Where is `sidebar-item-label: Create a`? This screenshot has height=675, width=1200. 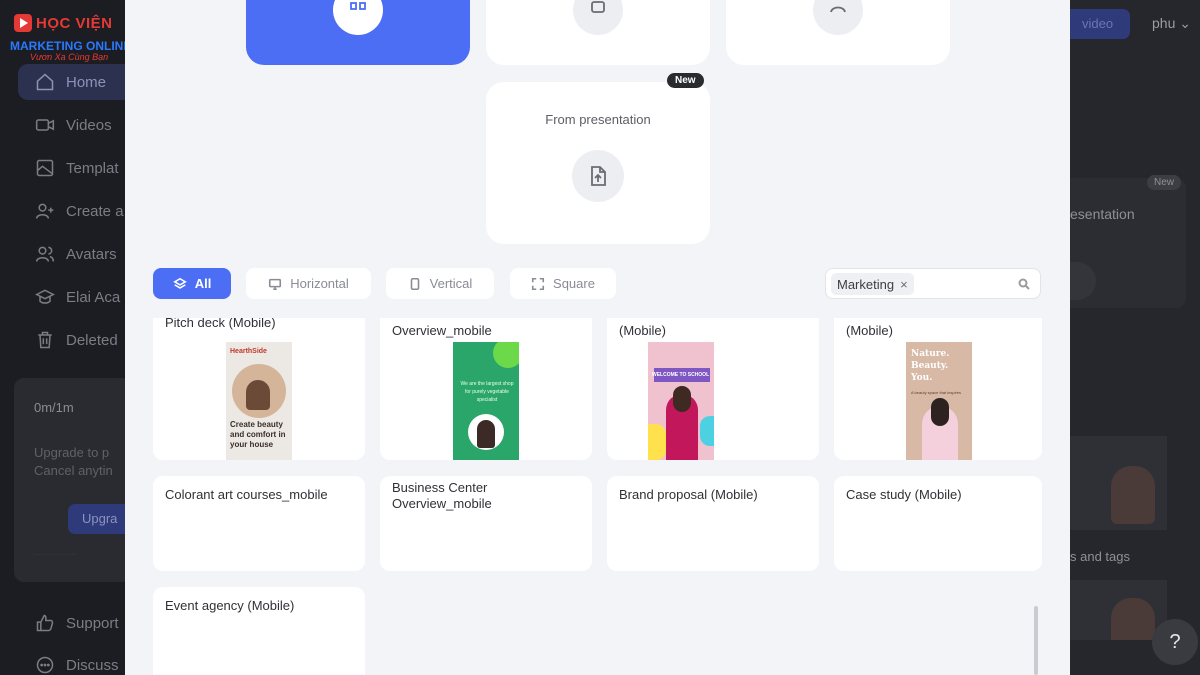
sidebar-item-label: Create a is located at coordinates (95, 211).